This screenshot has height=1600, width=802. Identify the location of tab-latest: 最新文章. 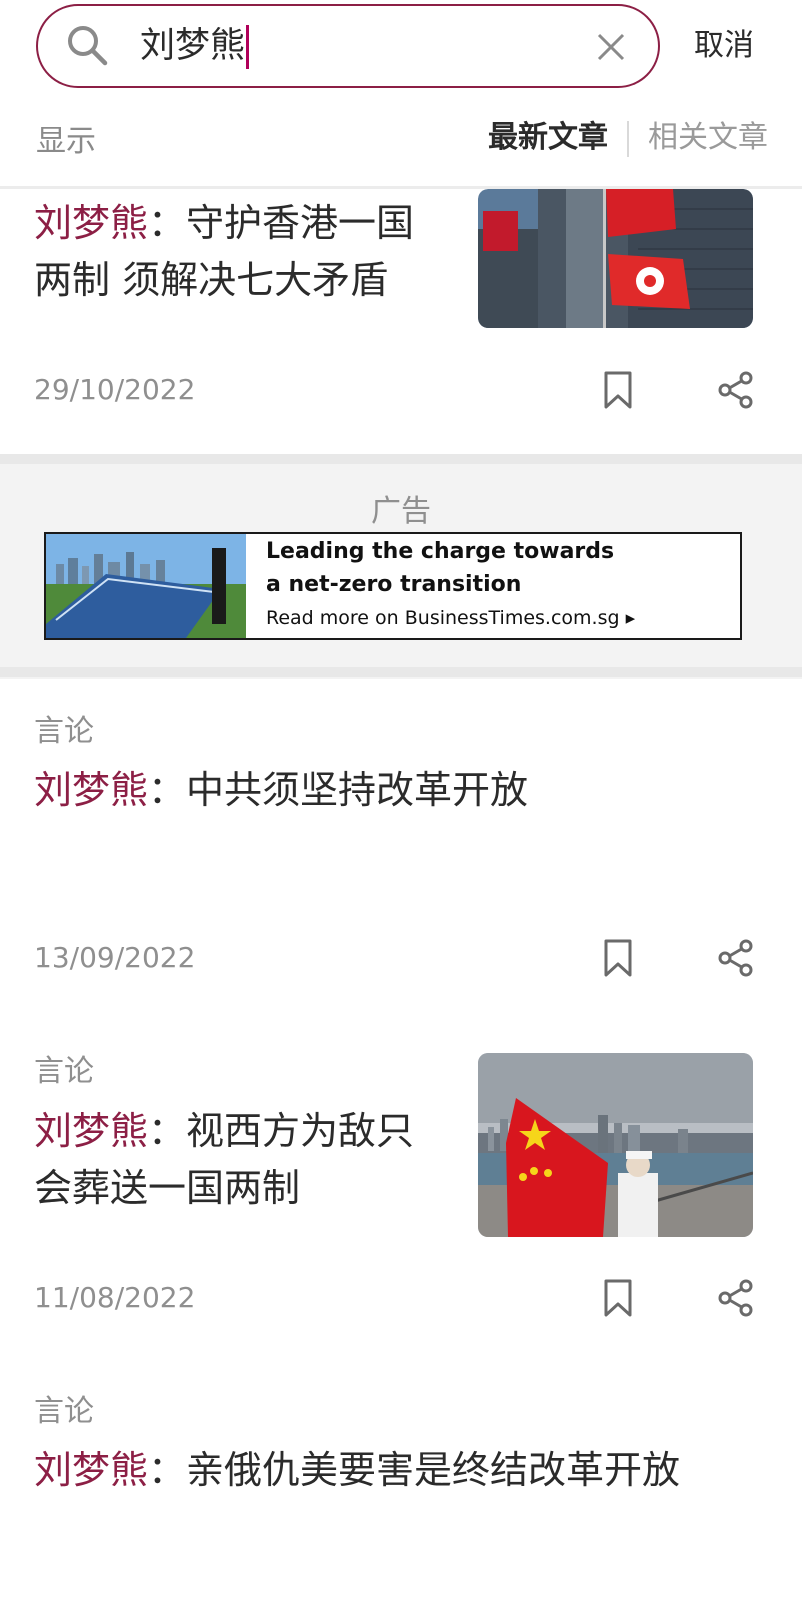
(548, 138).